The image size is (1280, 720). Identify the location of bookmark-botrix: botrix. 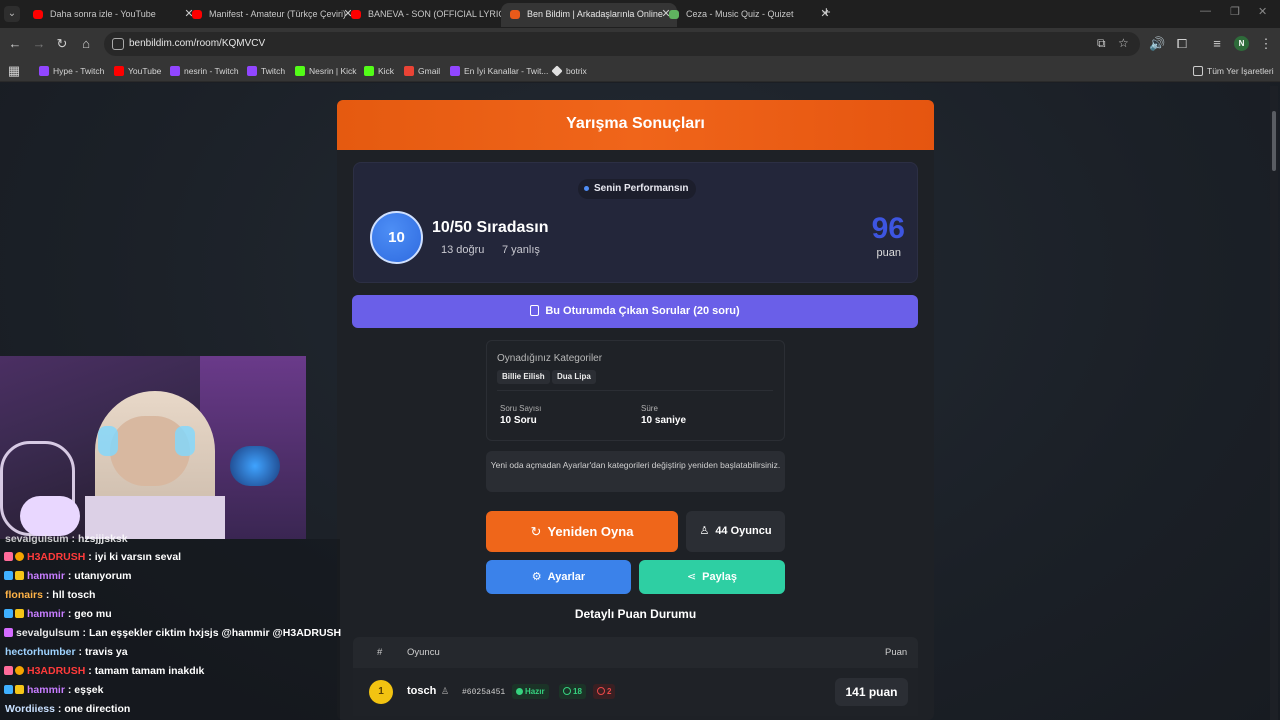
(569, 71).